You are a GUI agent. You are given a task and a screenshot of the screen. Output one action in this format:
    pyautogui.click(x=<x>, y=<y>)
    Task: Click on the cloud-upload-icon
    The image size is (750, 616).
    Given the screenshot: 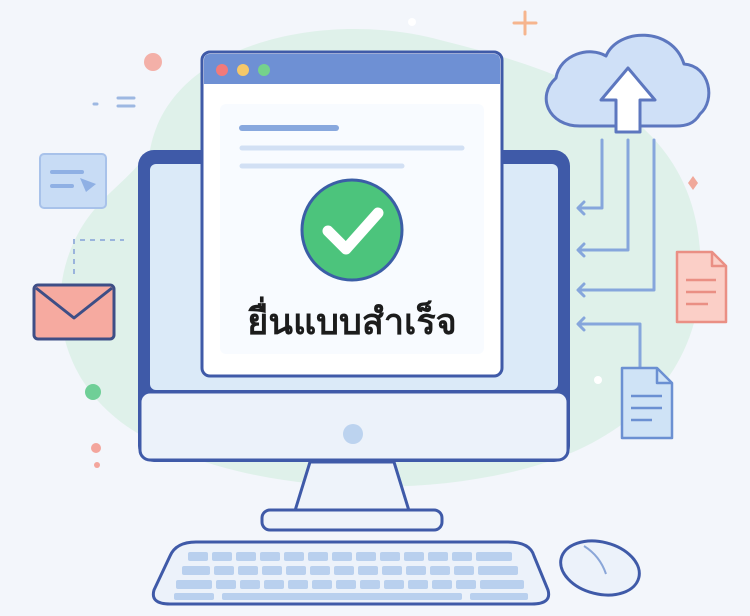 What is the action you would take?
    pyautogui.click(x=627, y=83)
    